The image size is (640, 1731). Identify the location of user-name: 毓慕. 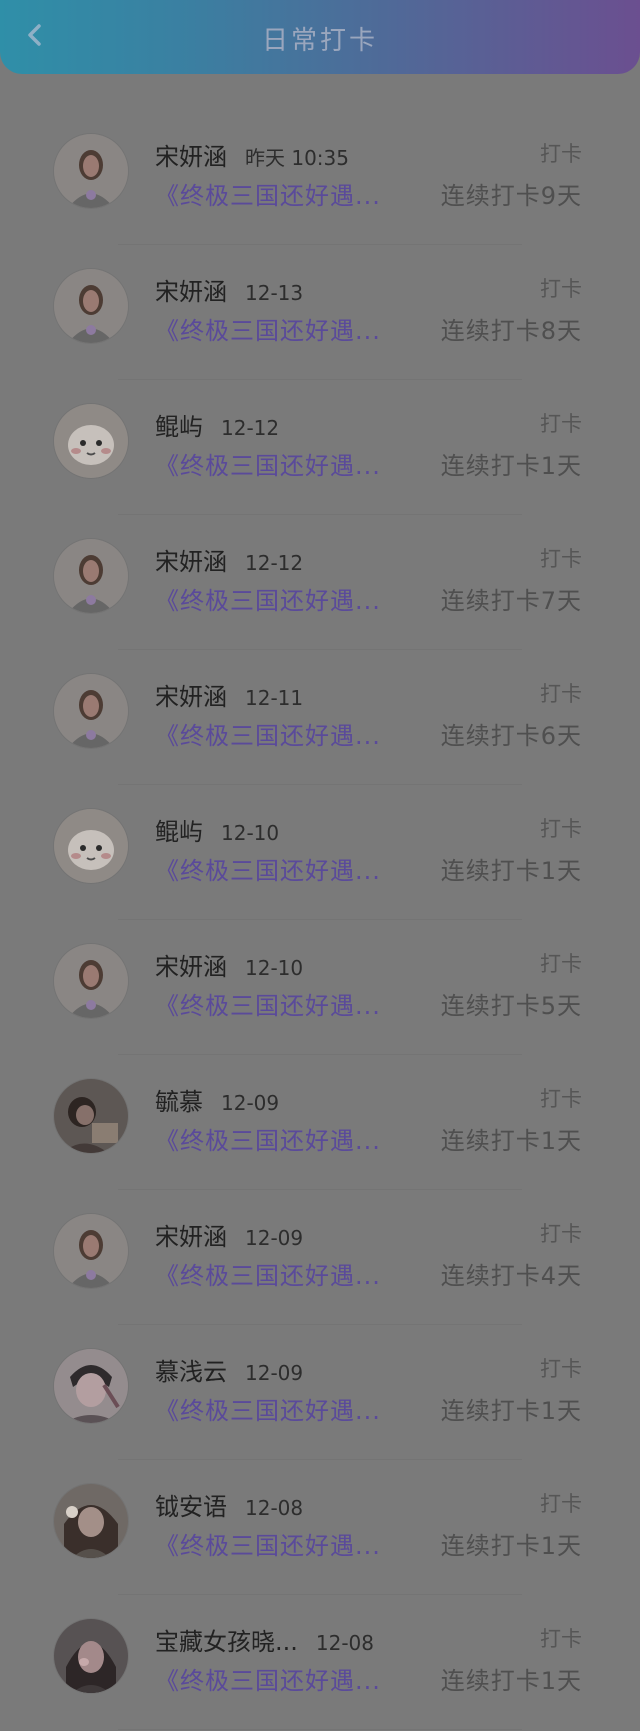
(179, 1102).